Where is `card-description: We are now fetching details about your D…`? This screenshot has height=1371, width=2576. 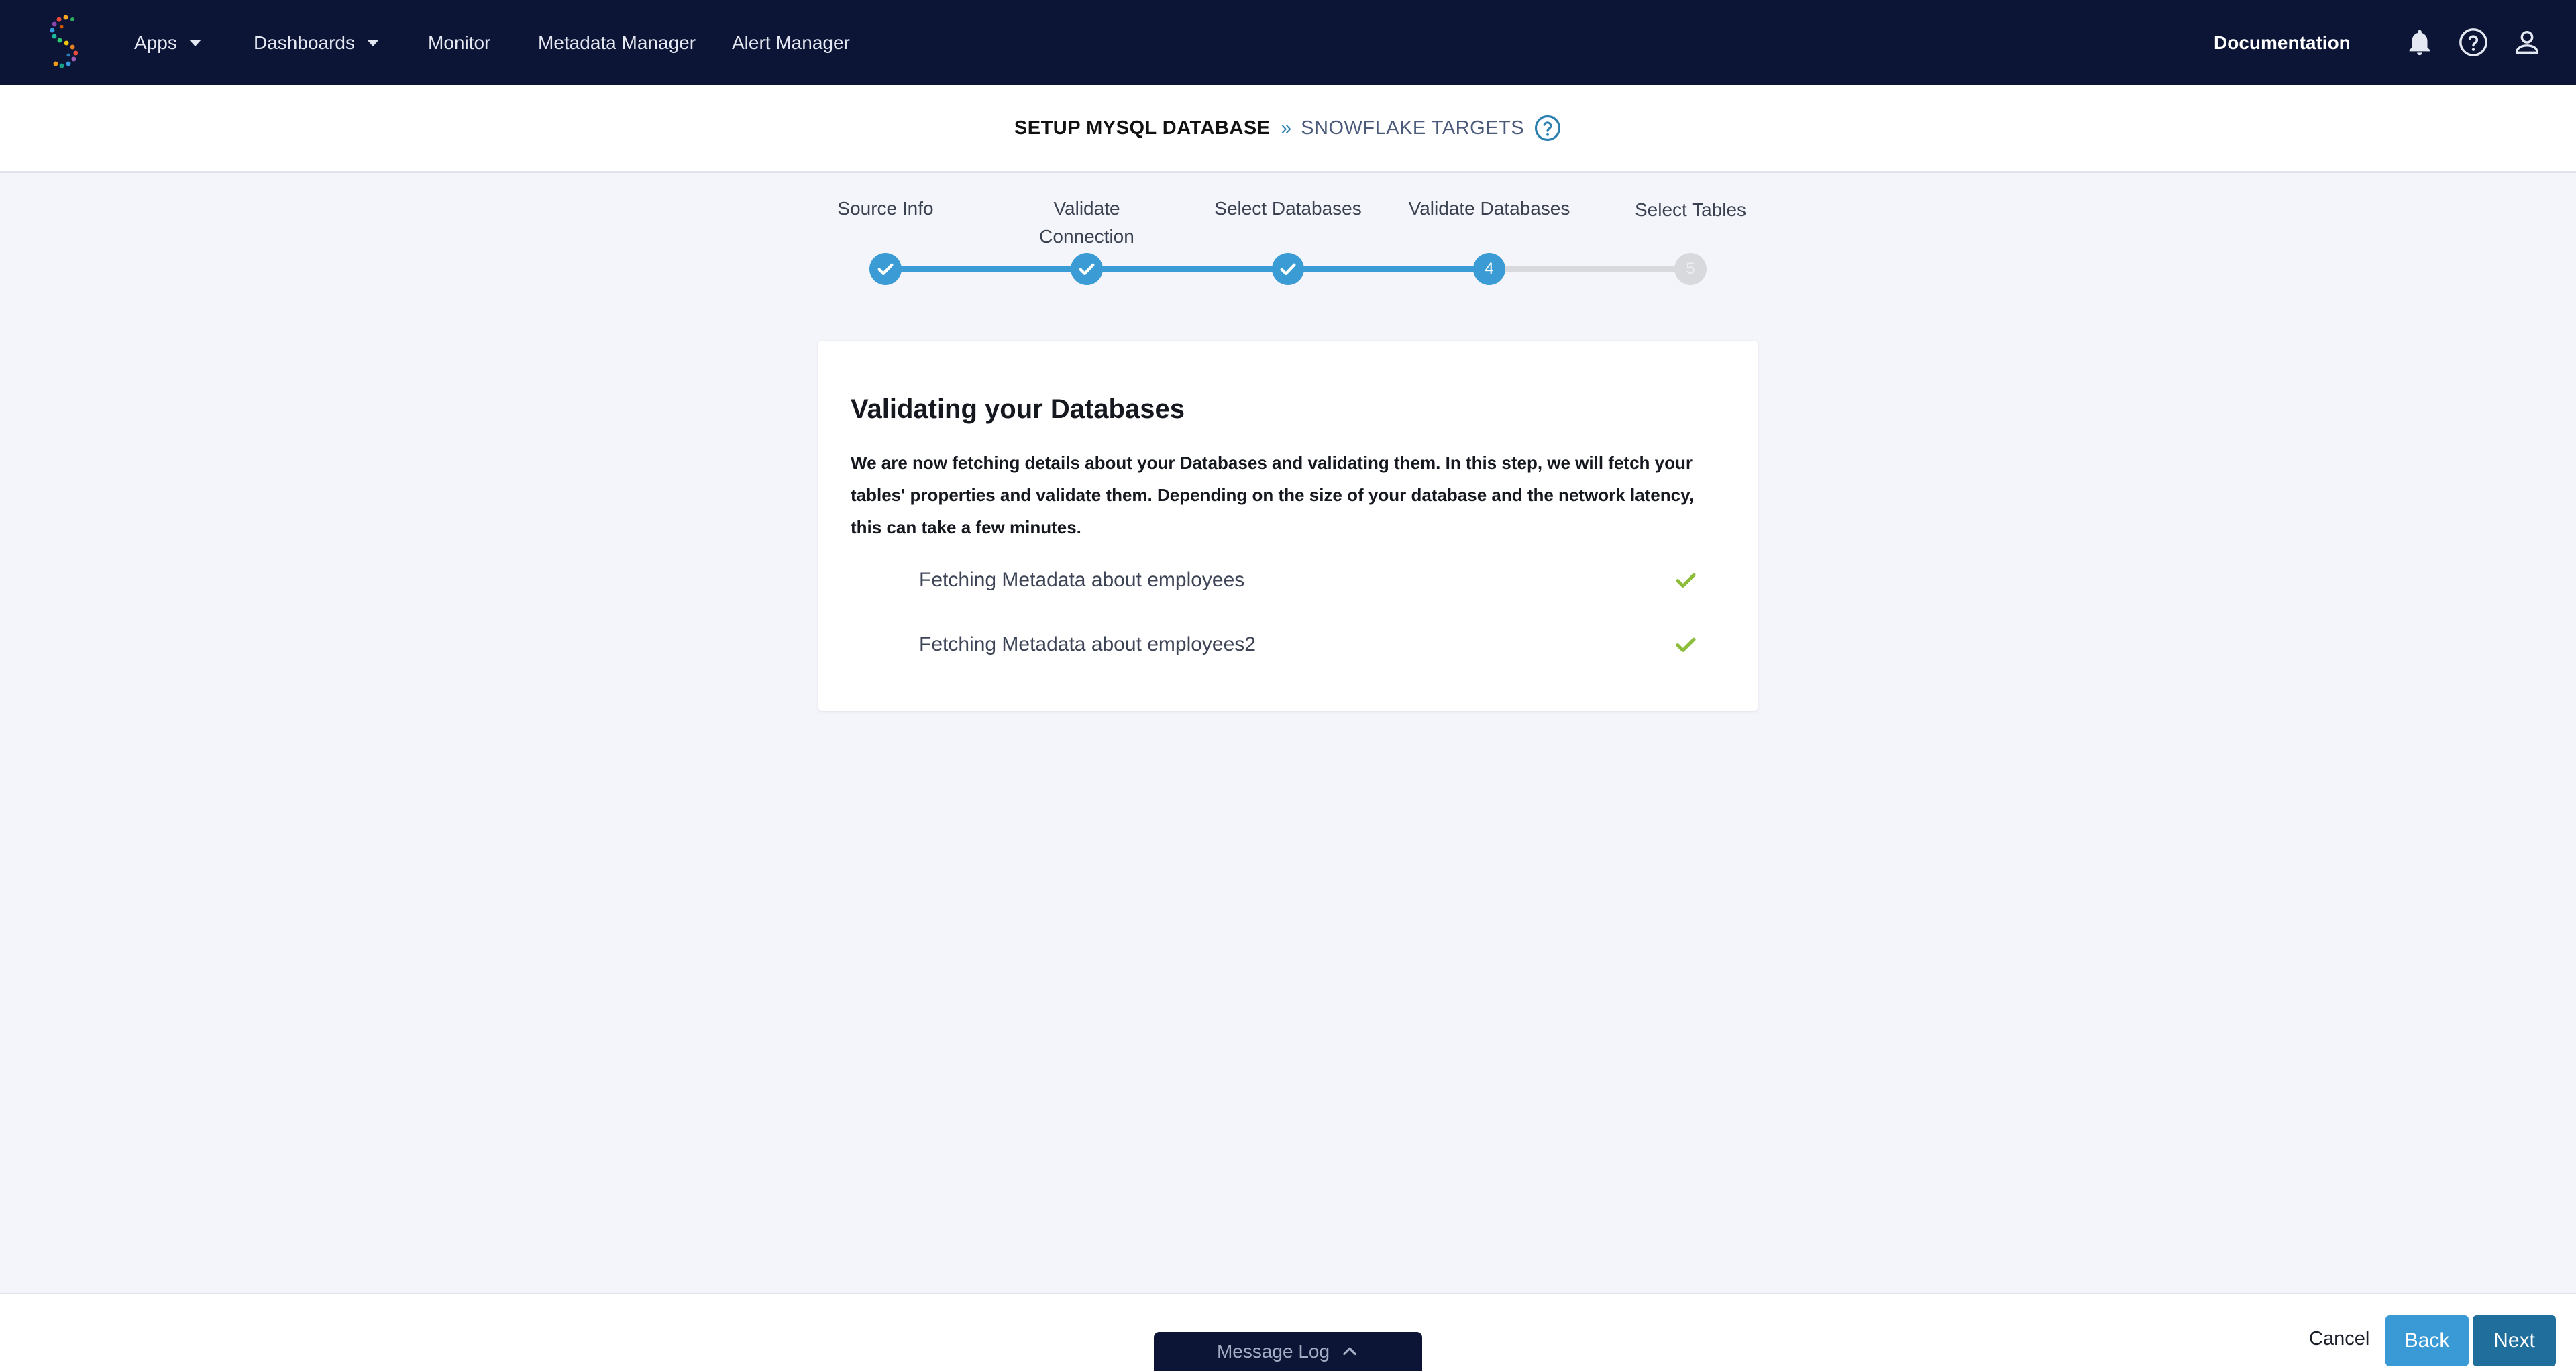
card-description: We are now fetching details about your D… is located at coordinates (1272, 495).